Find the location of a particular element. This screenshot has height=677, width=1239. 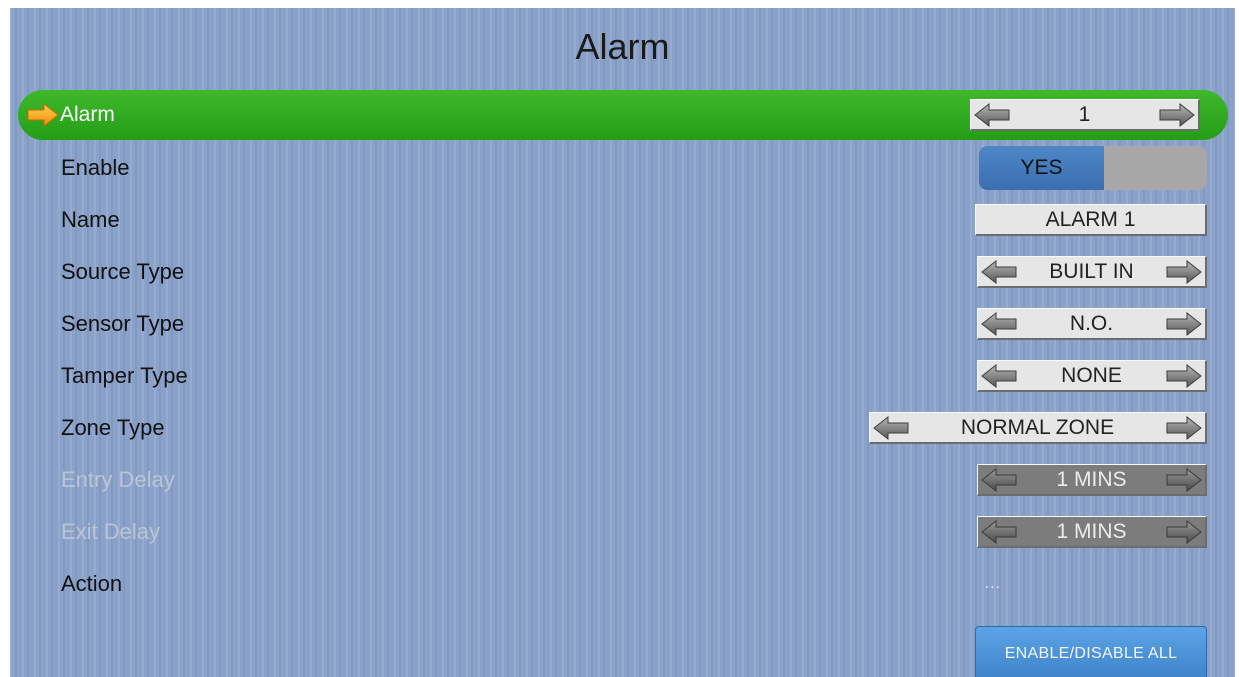

row-name: Name ALARM 1 is located at coordinates (622, 220).